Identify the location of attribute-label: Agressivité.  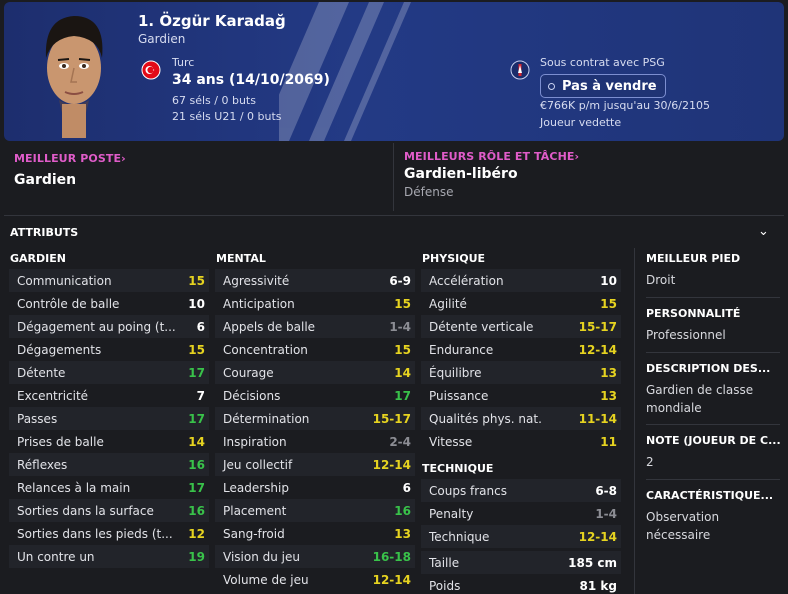
(256, 280).